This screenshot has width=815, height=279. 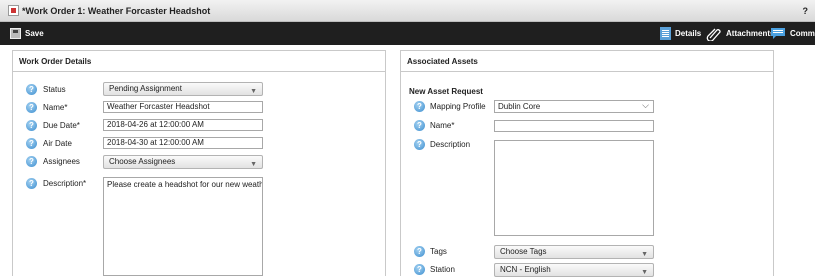 I want to click on save-icon, so click(x=15, y=33).